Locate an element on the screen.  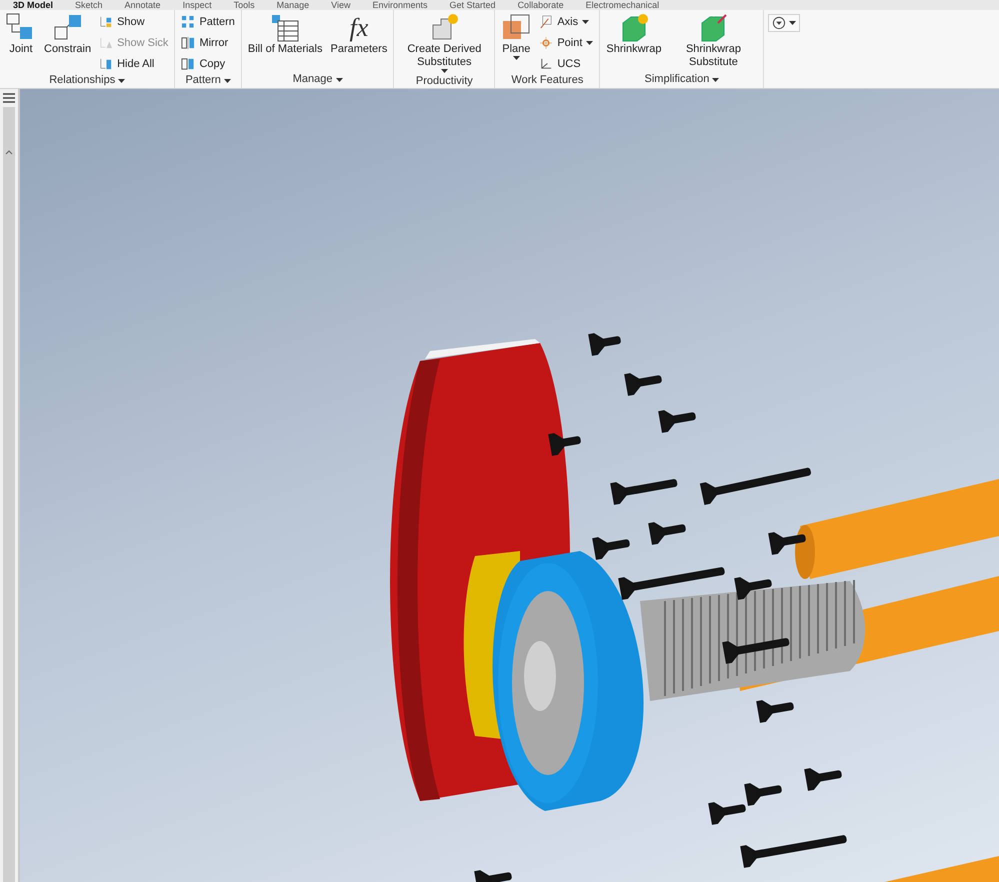
ribbon-tab: Collaborate is located at coordinates (540, 5).